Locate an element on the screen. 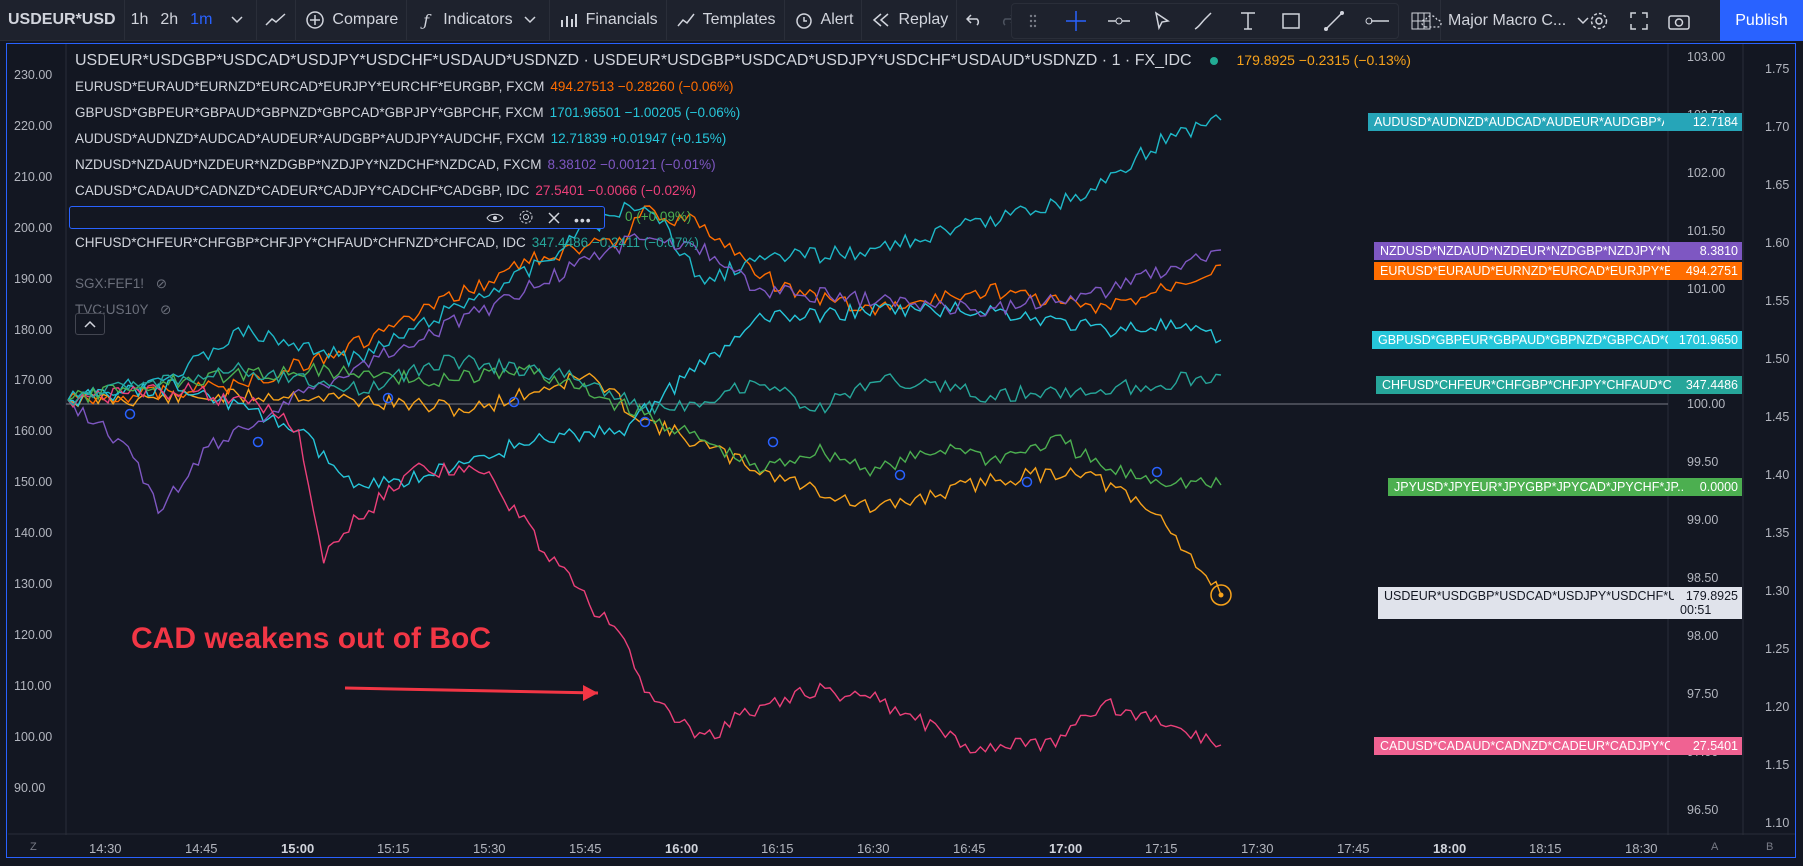 The image size is (1803, 866). right-axis-label: 1.35 is located at coordinates (1777, 533).